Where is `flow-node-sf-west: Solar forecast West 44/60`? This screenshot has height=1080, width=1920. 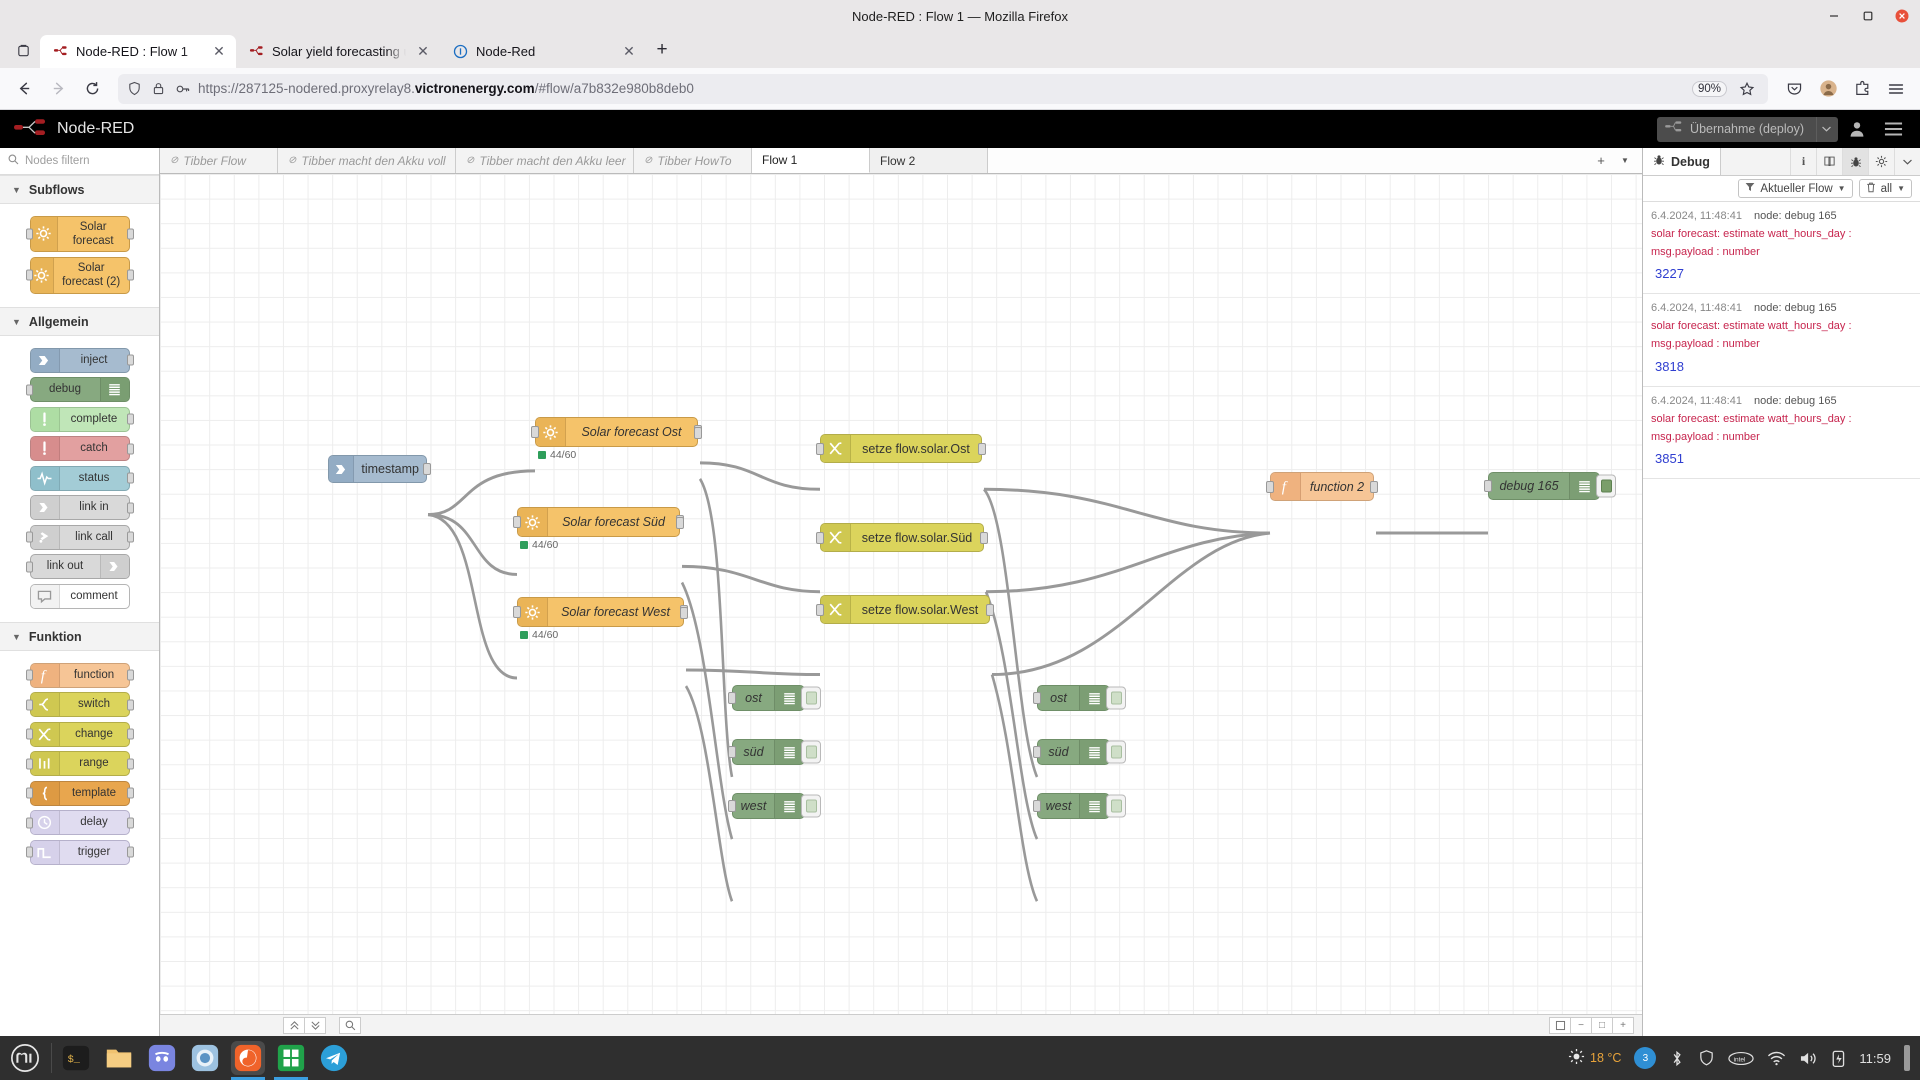 flow-node-sf-west: Solar forecast West 44/60 is located at coordinates (600, 619).